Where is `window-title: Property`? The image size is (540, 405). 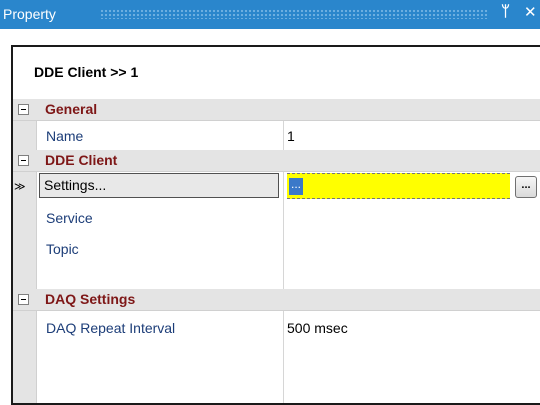
window-title: Property is located at coordinates (29, 14).